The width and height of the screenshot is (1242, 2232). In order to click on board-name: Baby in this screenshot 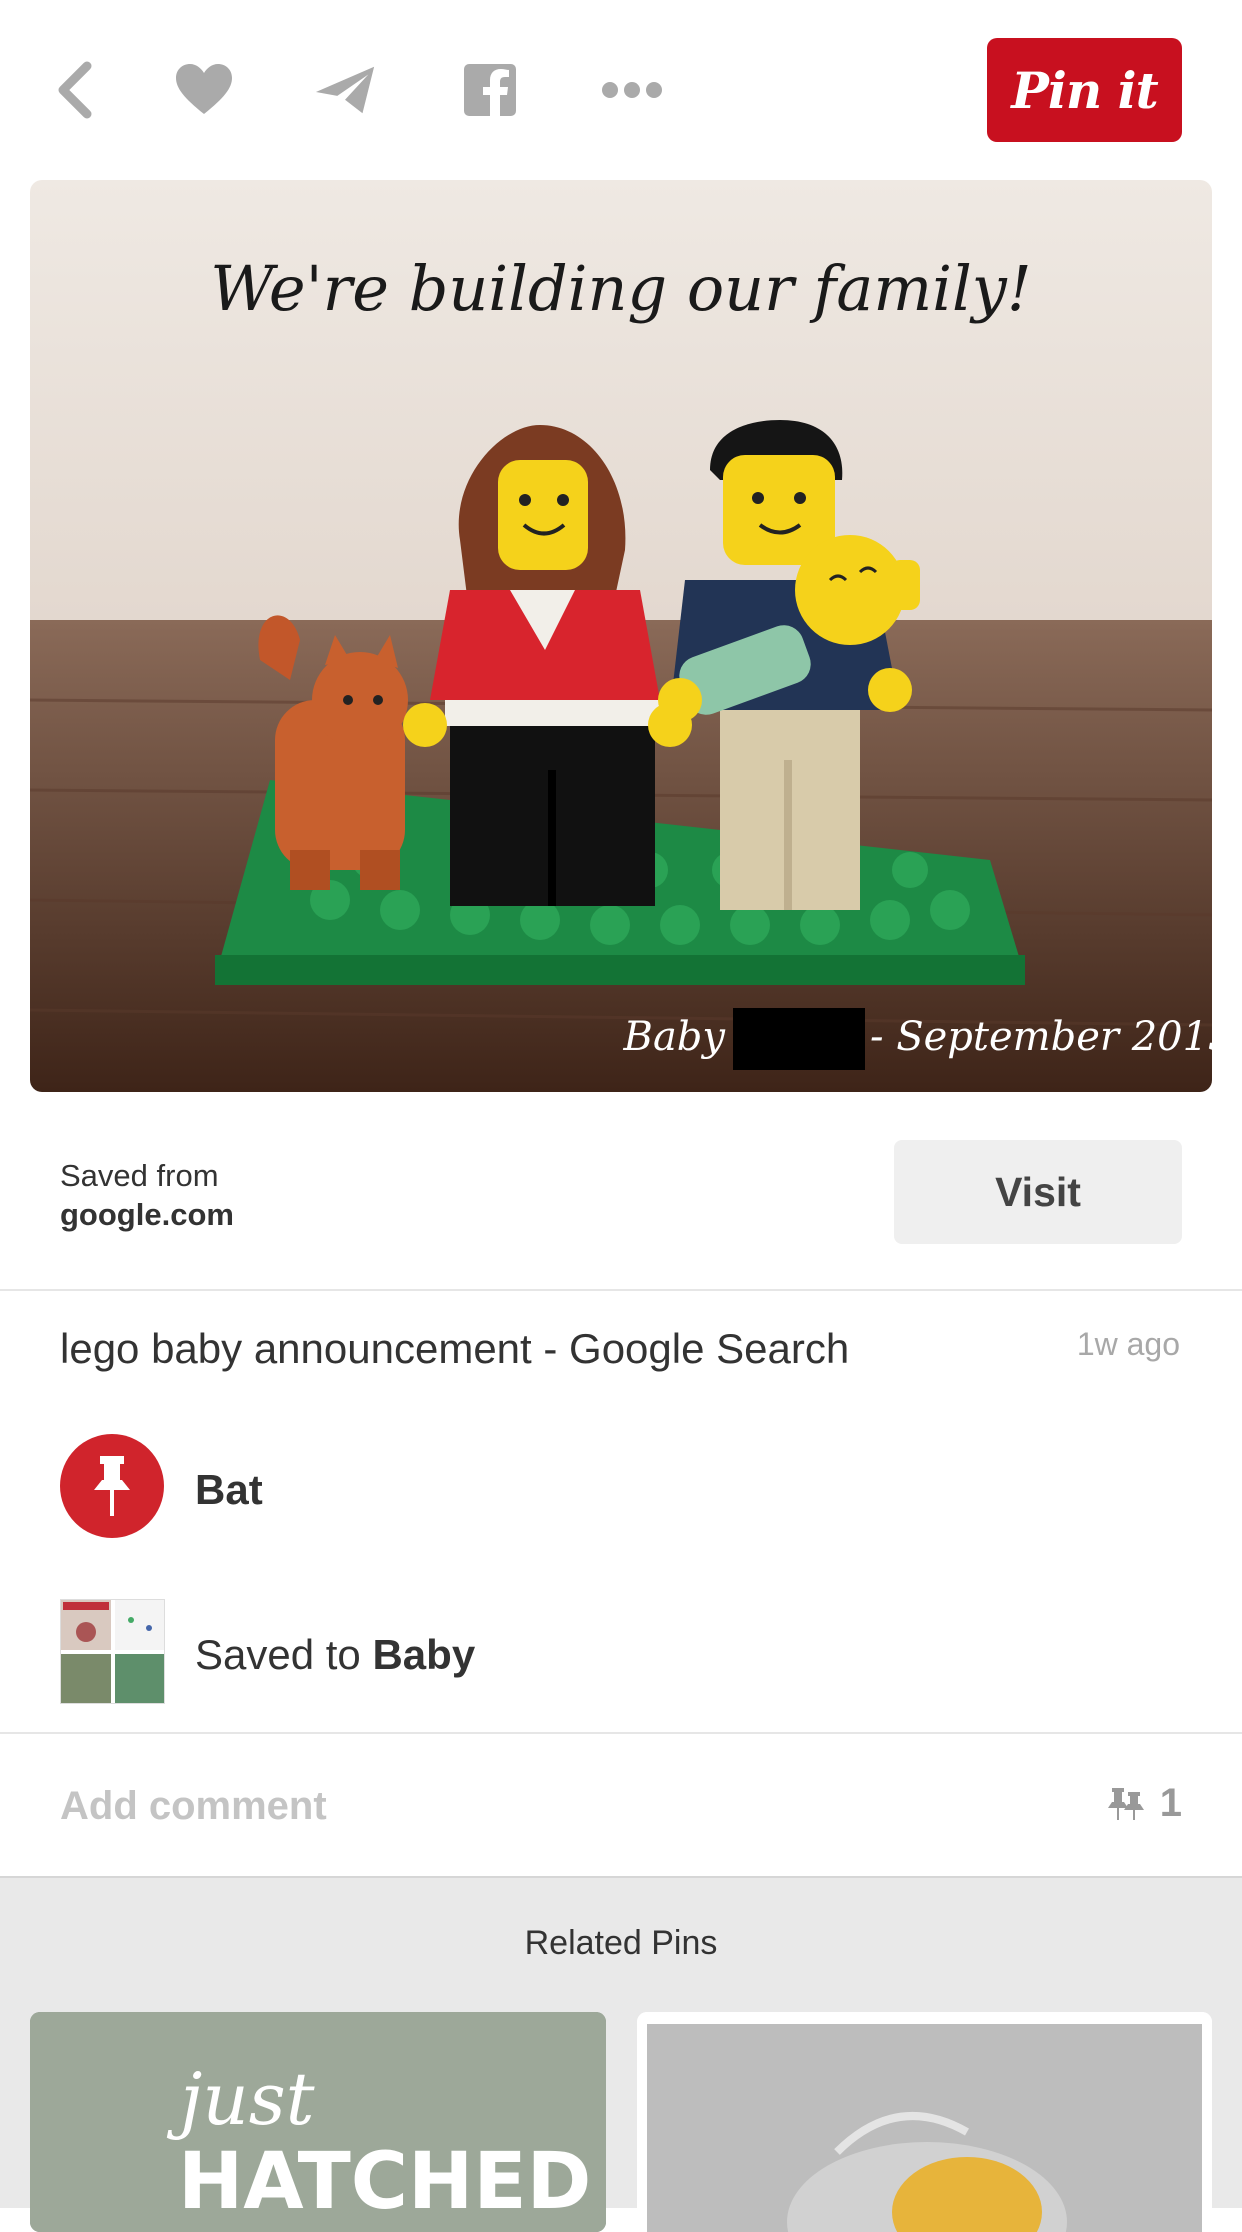, I will do `click(423, 1654)`.